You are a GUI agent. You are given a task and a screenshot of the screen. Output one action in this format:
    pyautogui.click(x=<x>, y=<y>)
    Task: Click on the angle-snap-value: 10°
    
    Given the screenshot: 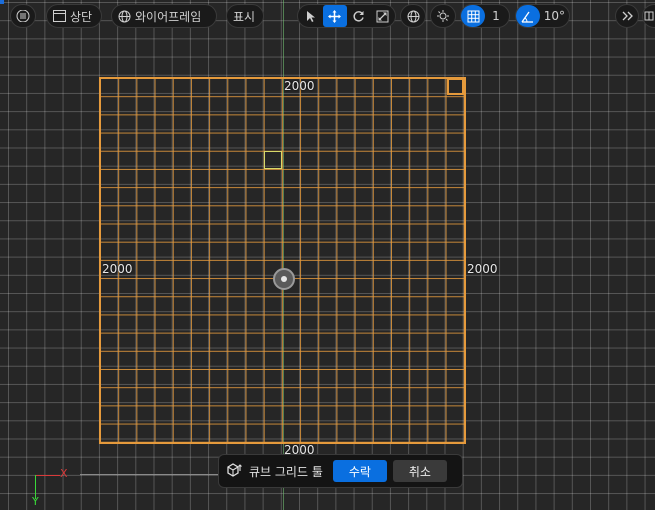 What is the action you would take?
    pyautogui.click(x=554, y=16)
    